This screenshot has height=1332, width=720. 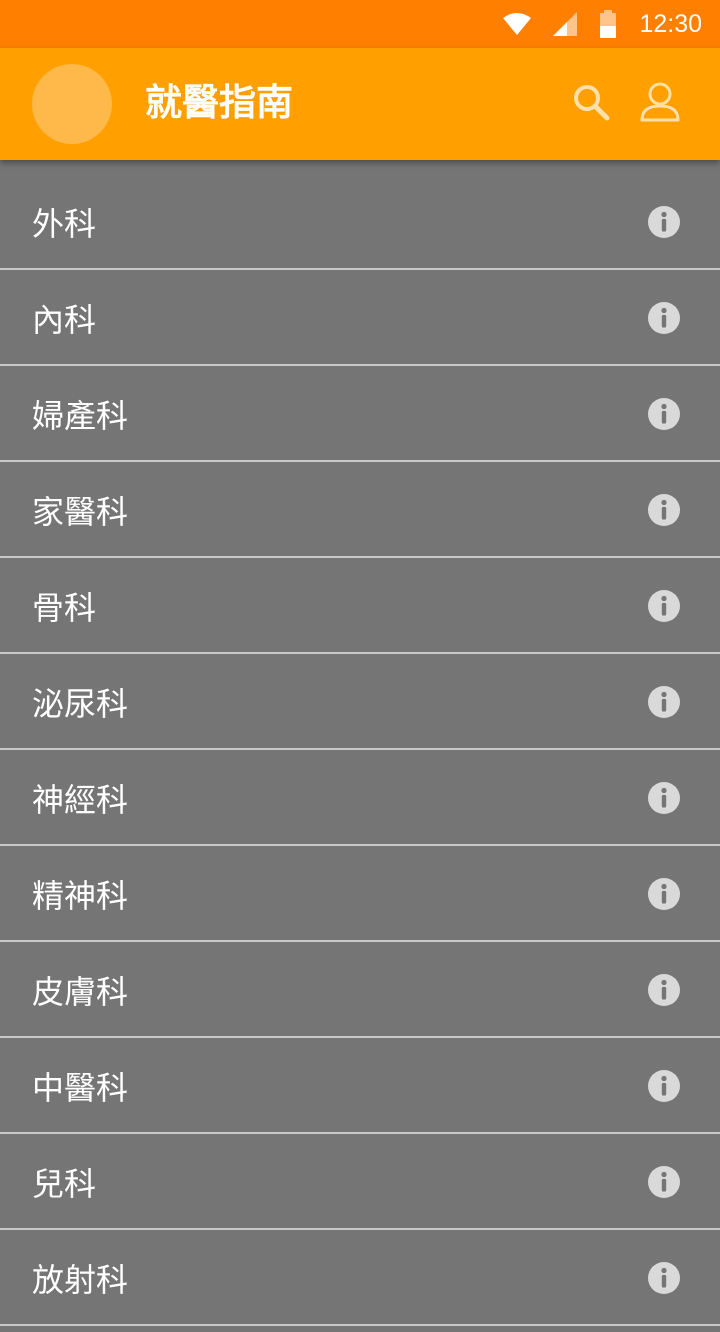 I want to click on page-title: 就醫指南, so click(x=219, y=102).